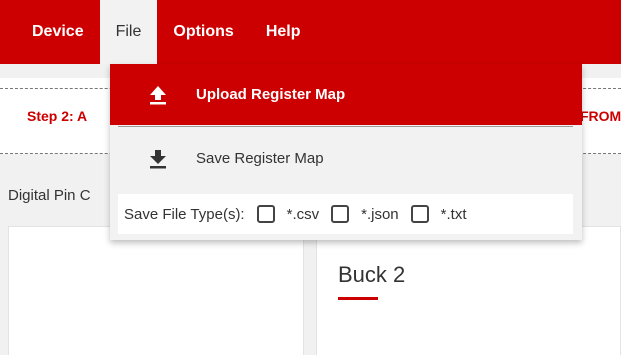 Image resolution: width=621 pixels, height=355 pixels. Describe the element at coordinates (57, 116) in the screenshot. I see `step-label-left: Step 2: A` at that location.